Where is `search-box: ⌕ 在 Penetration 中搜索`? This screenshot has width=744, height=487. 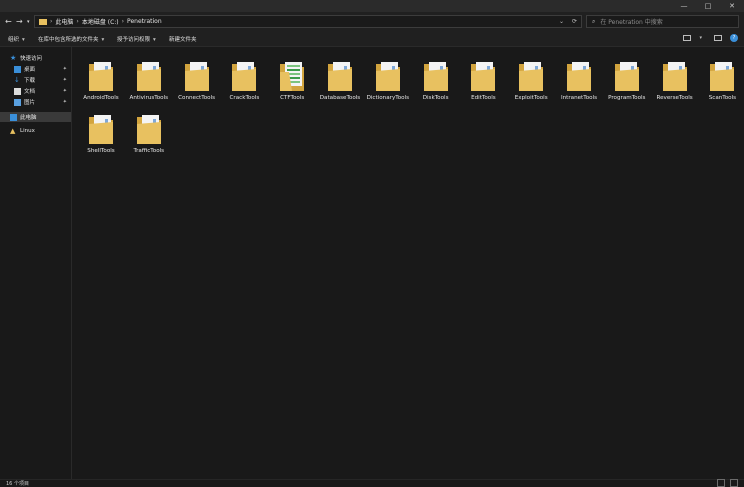 search-box: ⌕ 在 Penetration 中搜索 is located at coordinates (662, 21).